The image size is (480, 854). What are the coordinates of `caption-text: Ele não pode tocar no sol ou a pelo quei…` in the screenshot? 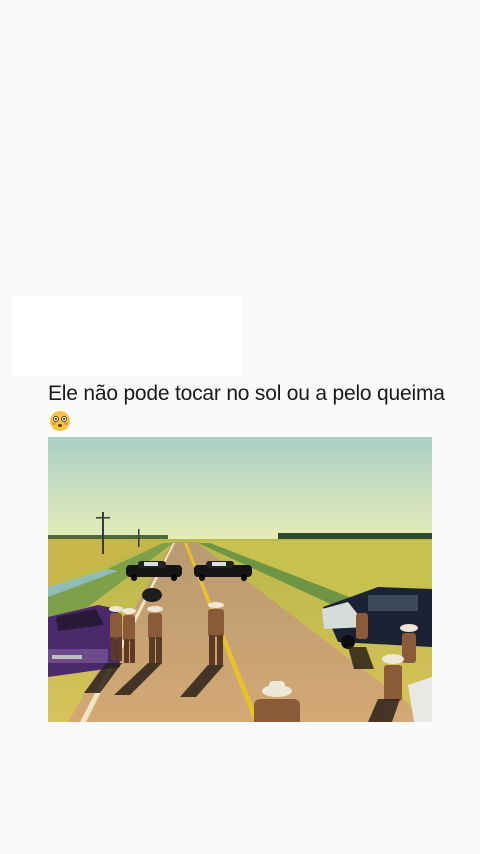 It's located at (246, 393).